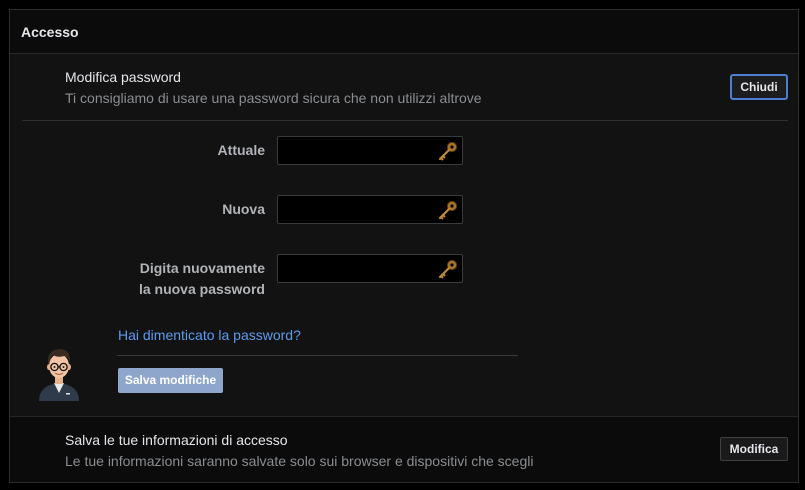 The image size is (805, 490). What do you see at coordinates (170, 380) in the screenshot?
I see `save-changes-button: Salva modifiche` at bounding box center [170, 380].